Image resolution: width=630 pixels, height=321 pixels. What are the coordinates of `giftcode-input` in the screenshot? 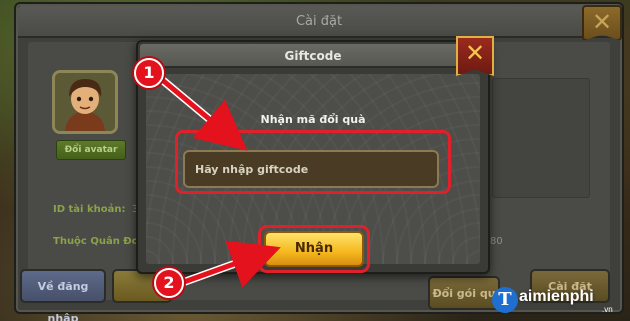 It's located at (311, 169).